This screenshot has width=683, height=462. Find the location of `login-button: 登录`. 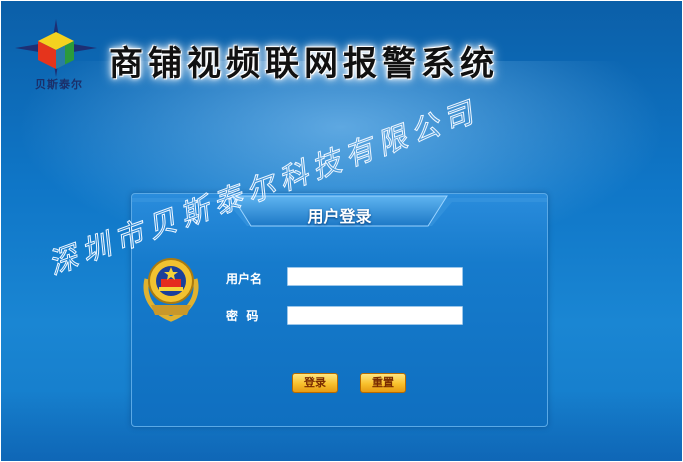

login-button: 登录 is located at coordinates (315, 383).